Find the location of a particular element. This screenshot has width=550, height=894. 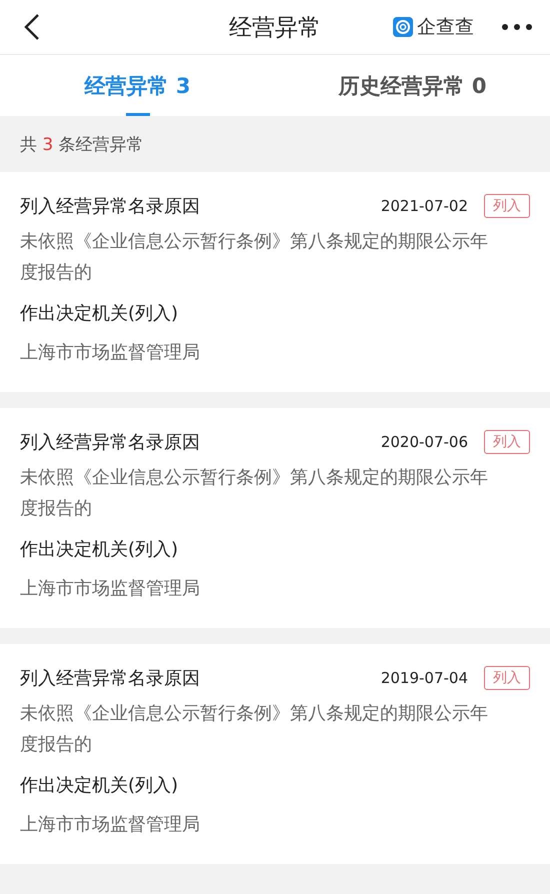

tab: 经营异常 3 is located at coordinates (137, 85).